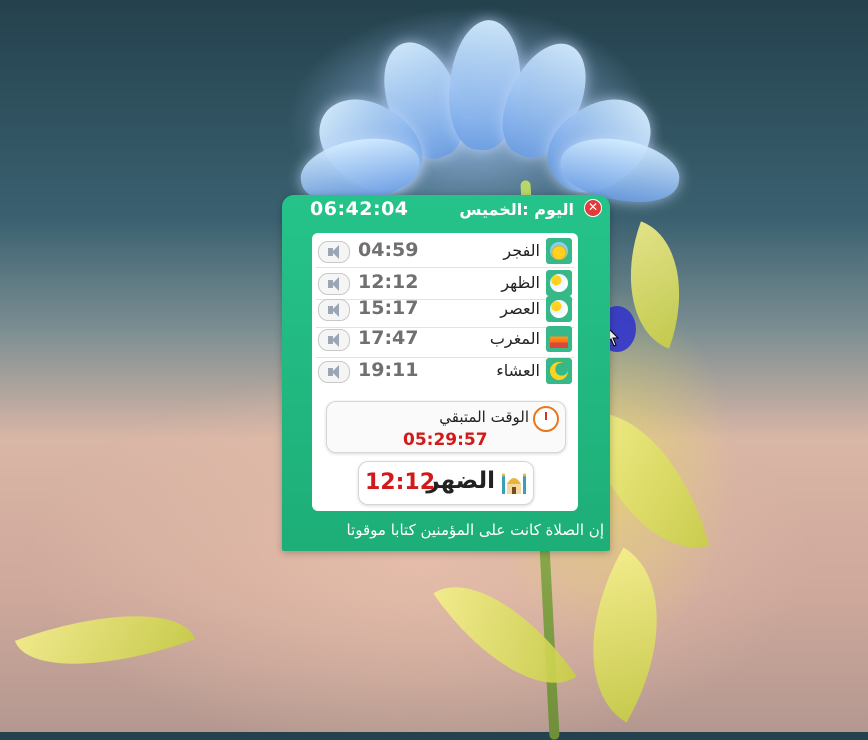 The width and height of the screenshot is (868, 740). I want to click on moon-icon, so click(559, 371).